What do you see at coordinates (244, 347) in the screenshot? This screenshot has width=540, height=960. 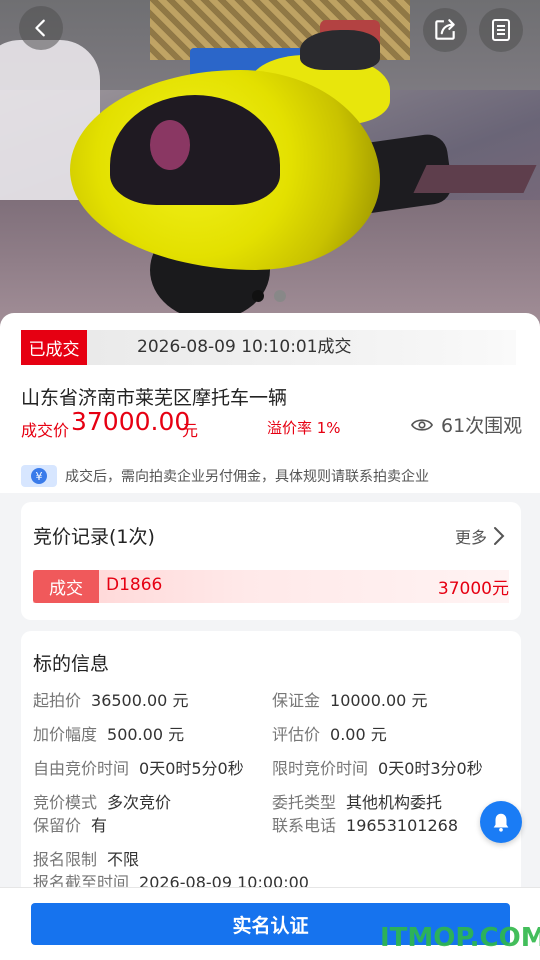 I see `deal-time: 2026-08-09 10:10:01成交` at bounding box center [244, 347].